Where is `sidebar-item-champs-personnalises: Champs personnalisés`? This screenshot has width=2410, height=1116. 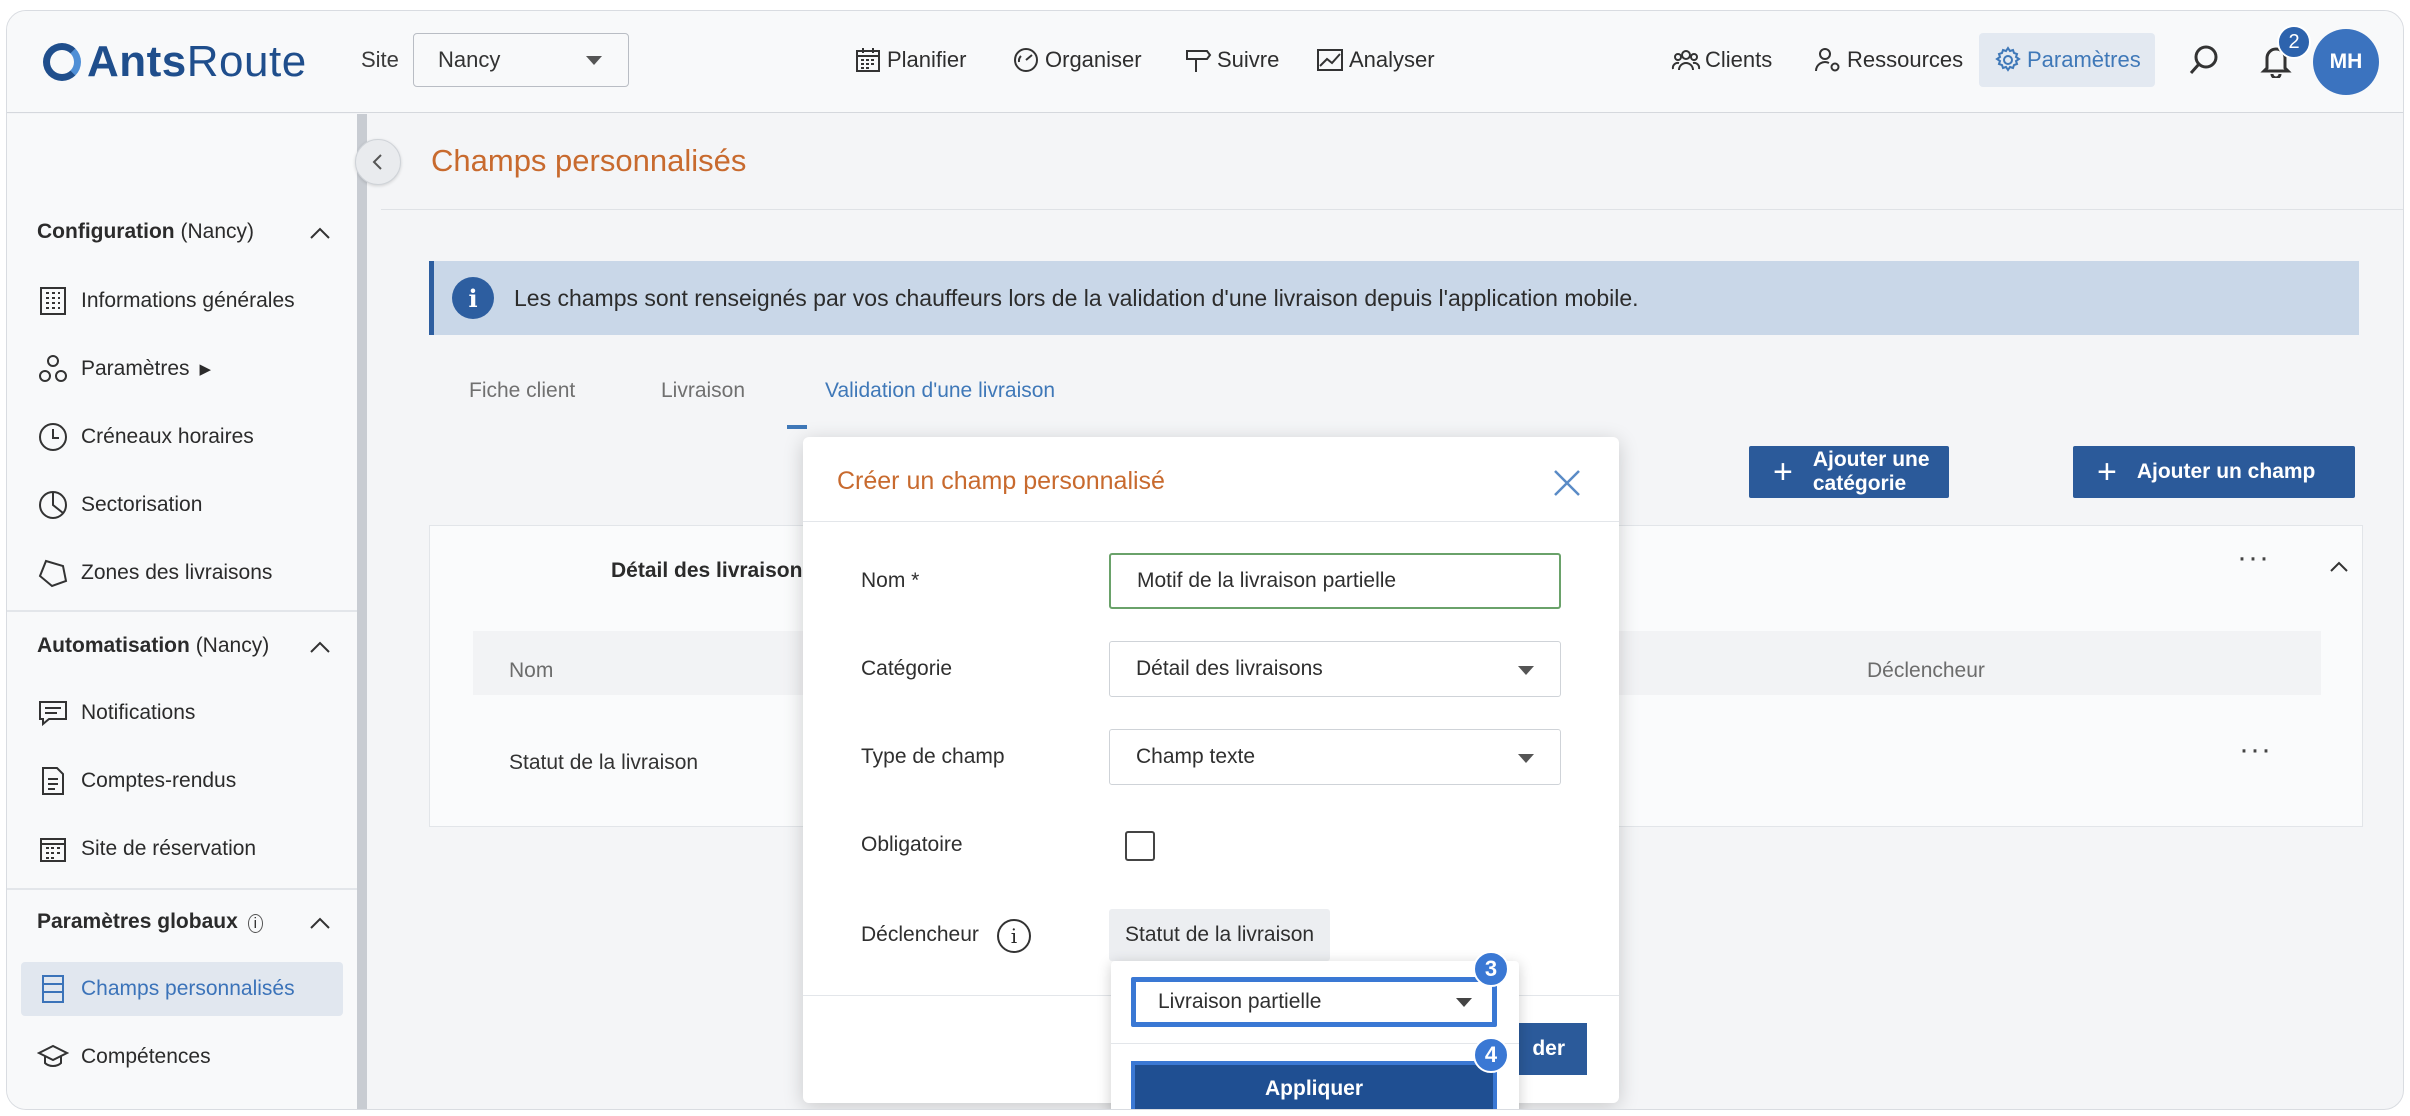 sidebar-item-champs-personnalises: Champs personnalisés is located at coordinates (182, 989).